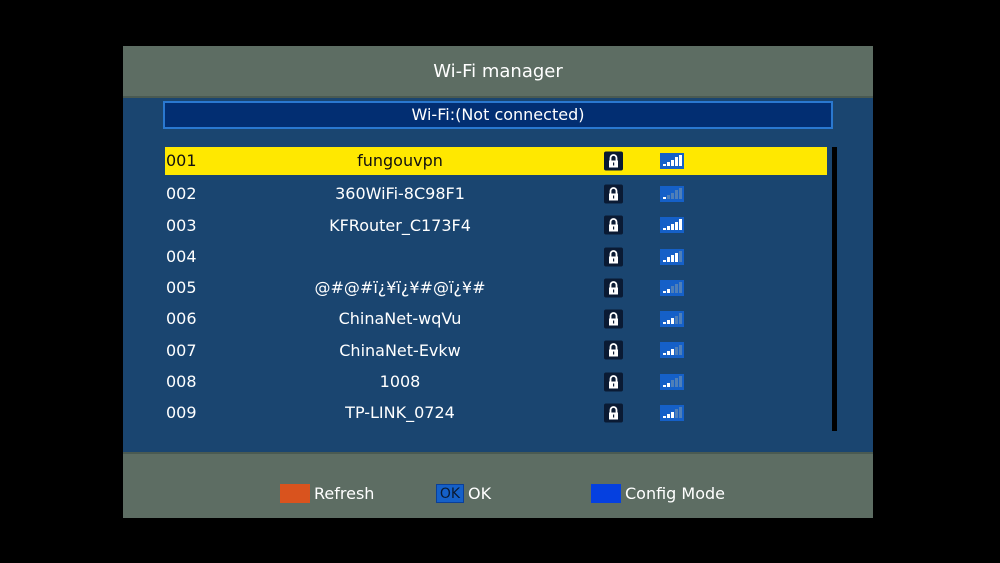  What do you see at coordinates (344, 493) in the screenshot?
I see `refresh-label: Refresh` at bounding box center [344, 493].